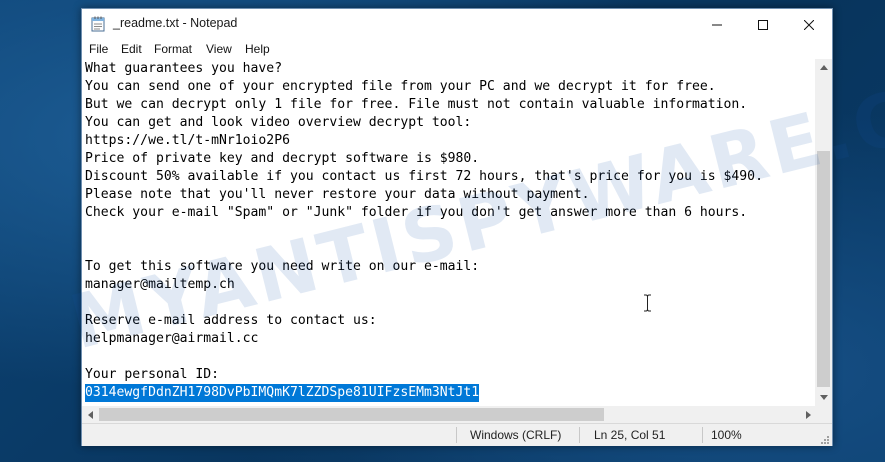 The width and height of the screenshot is (885, 462). I want to click on status-position: Ln 25, Col 51, so click(630, 435).